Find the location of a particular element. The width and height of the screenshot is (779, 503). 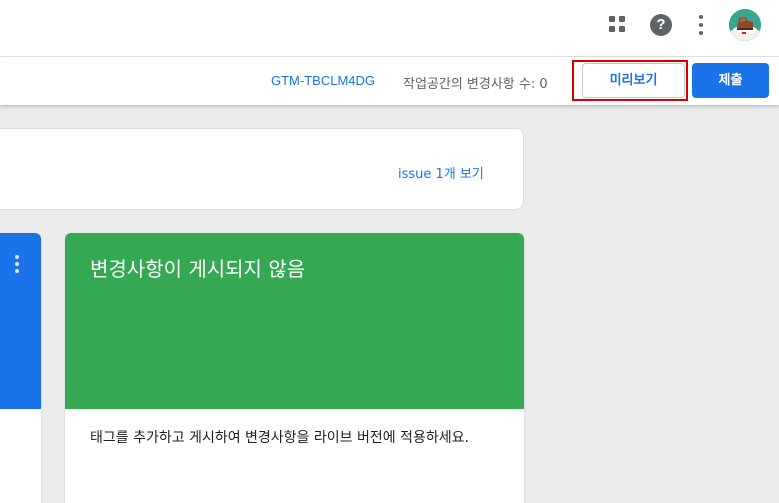

card-menu-icon is located at coordinates (17, 264).